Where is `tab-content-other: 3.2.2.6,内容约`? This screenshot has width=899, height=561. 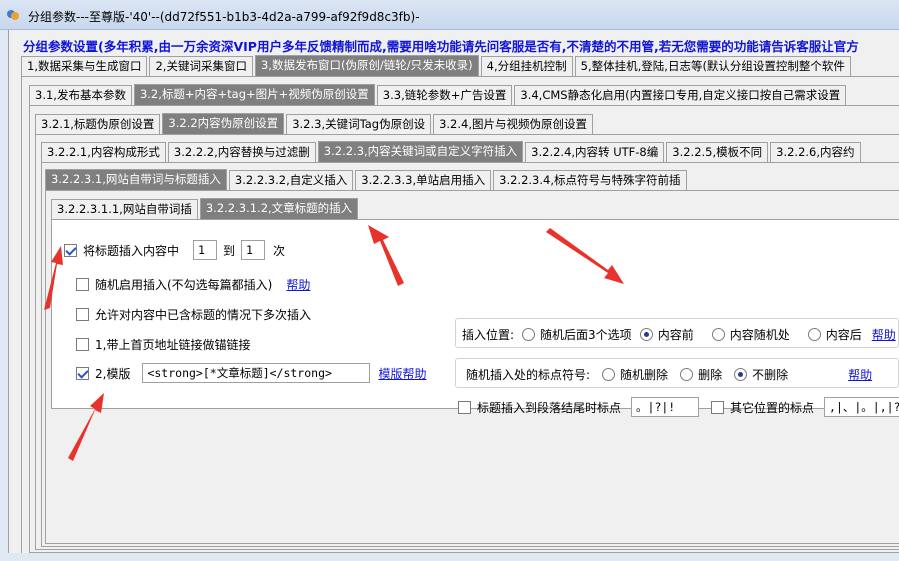 tab-content-other: 3.2.2.6,内容约 is located at coordinates (815, 152).